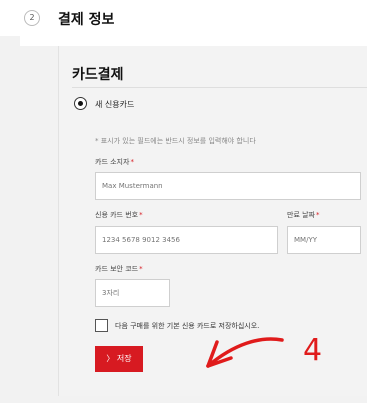  I want to click on save-card-checkbox, so click(101, 325).